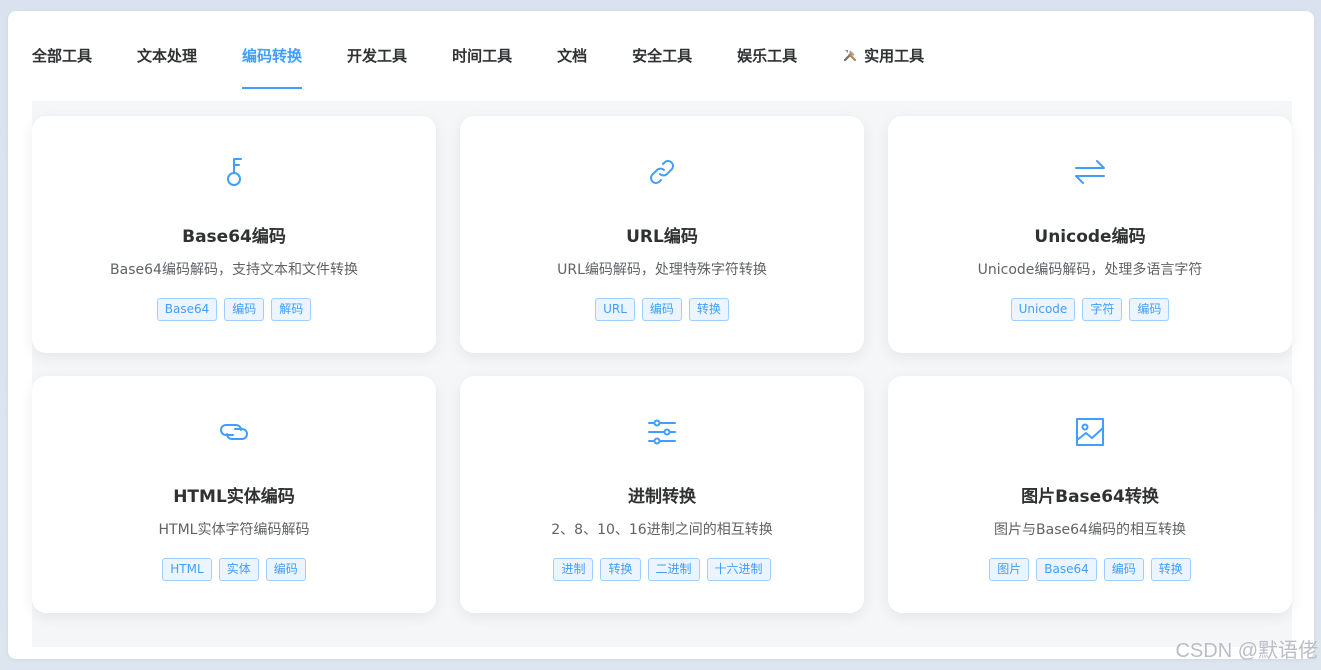 The height and width of the screenshot is (670, 1321). I want to click on connection-icon, so click(234, 432).